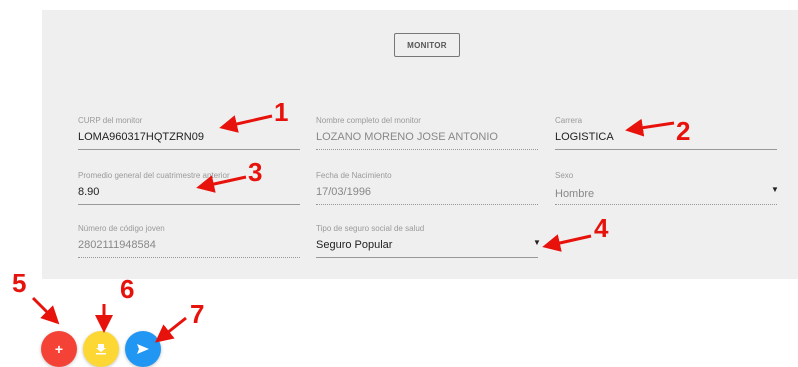  I want to click on callout-3: 3, so click(255, 172).